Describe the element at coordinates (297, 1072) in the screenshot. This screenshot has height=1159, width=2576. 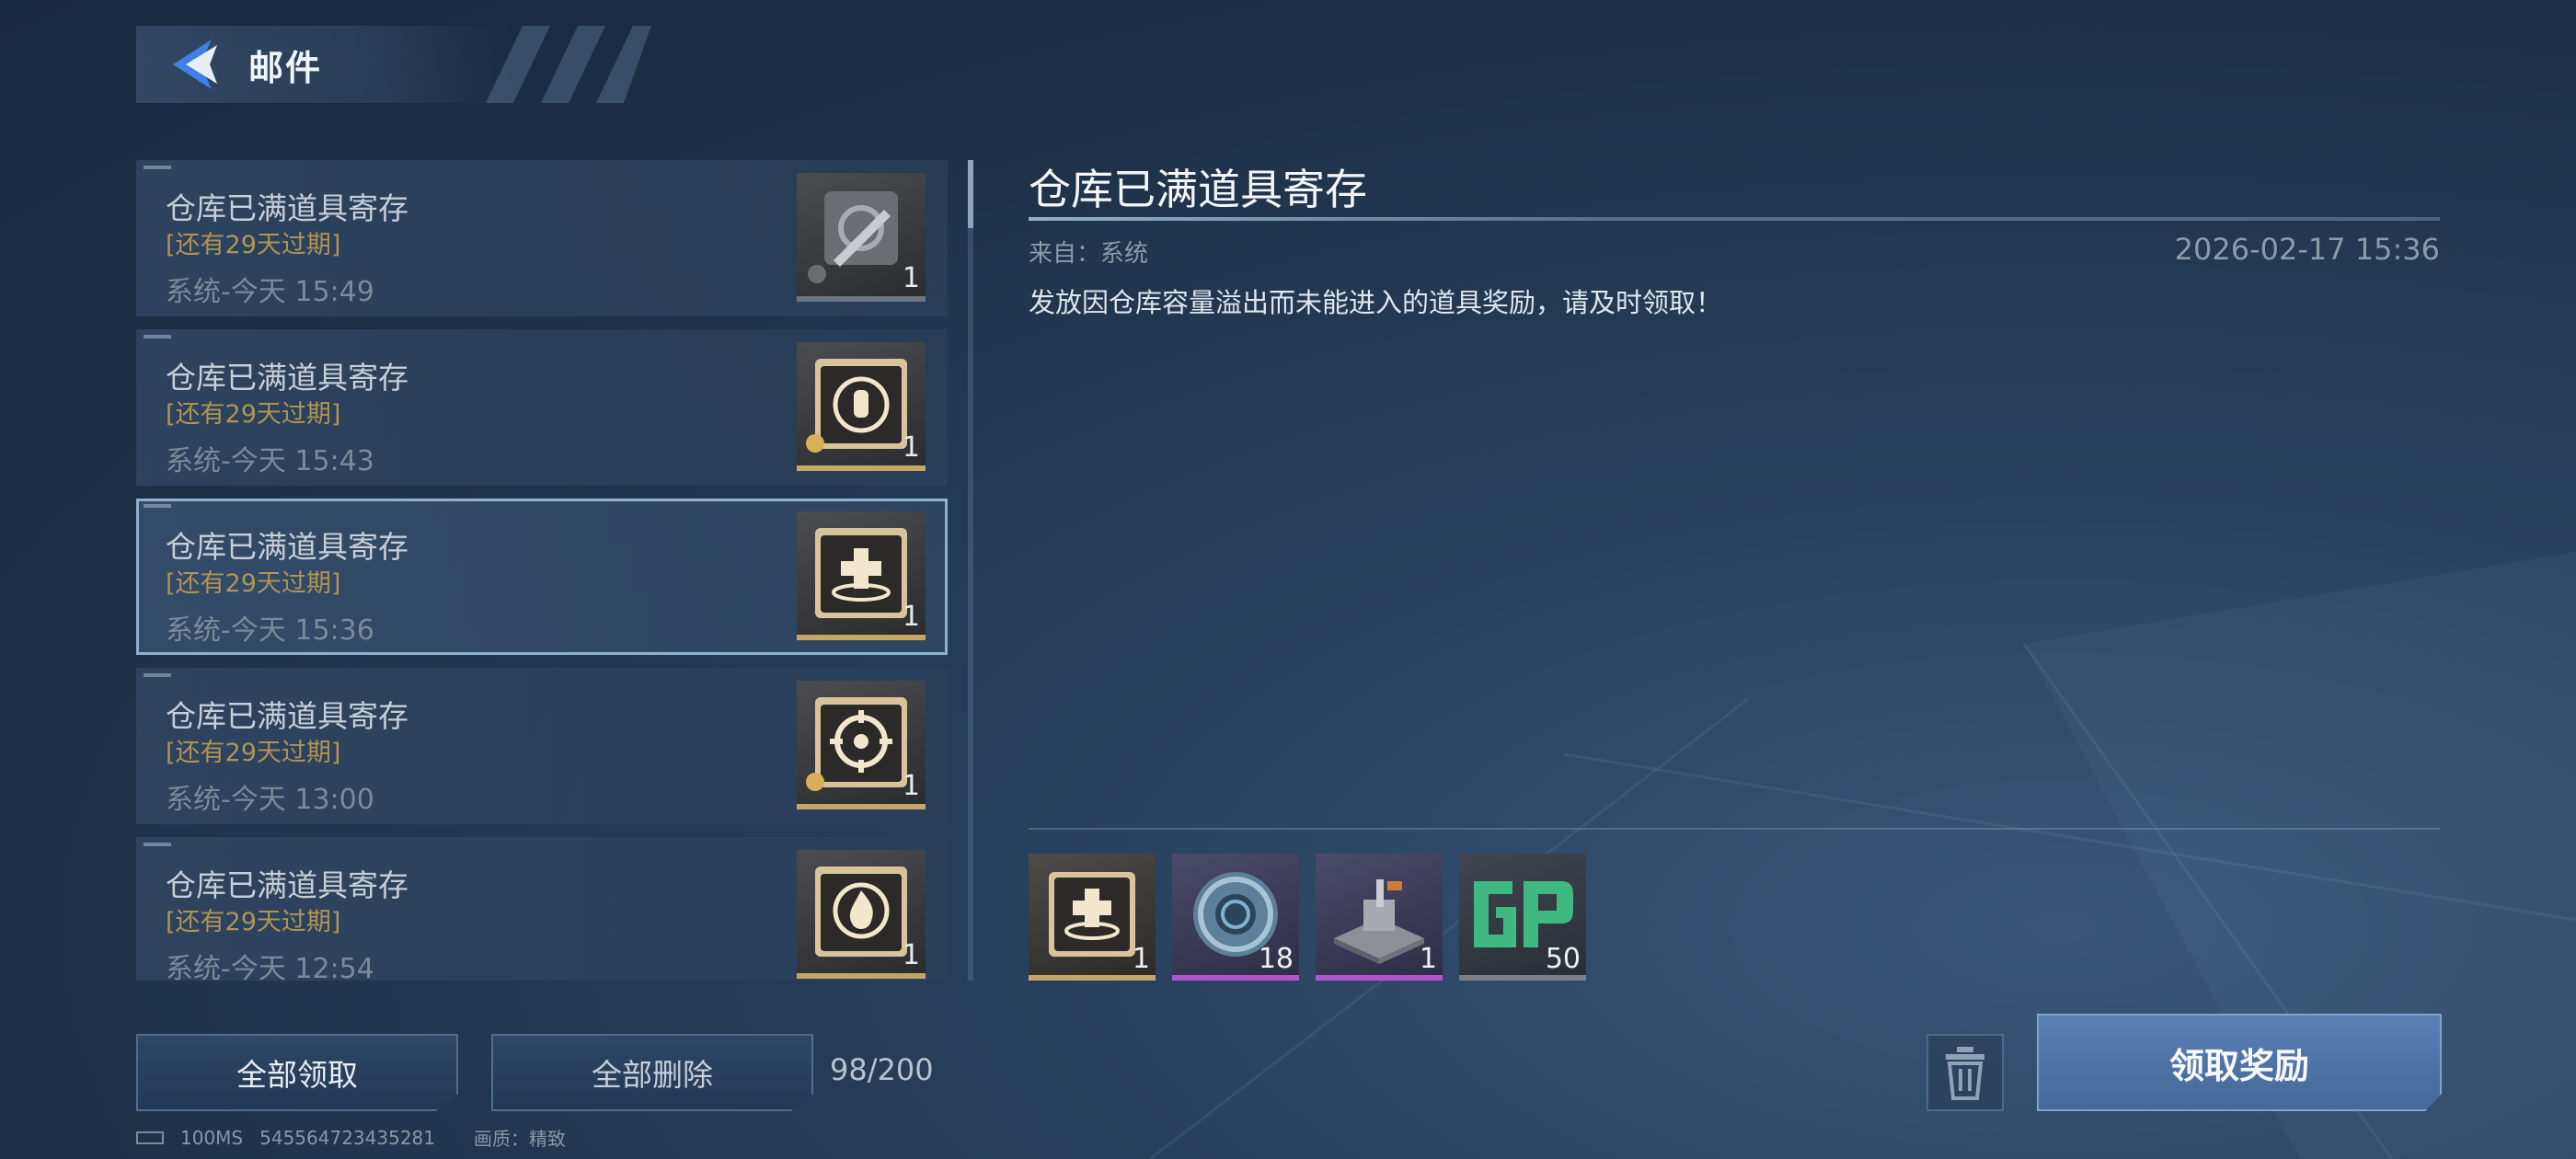
I see `claim-all-button: 全部领取` at that location.